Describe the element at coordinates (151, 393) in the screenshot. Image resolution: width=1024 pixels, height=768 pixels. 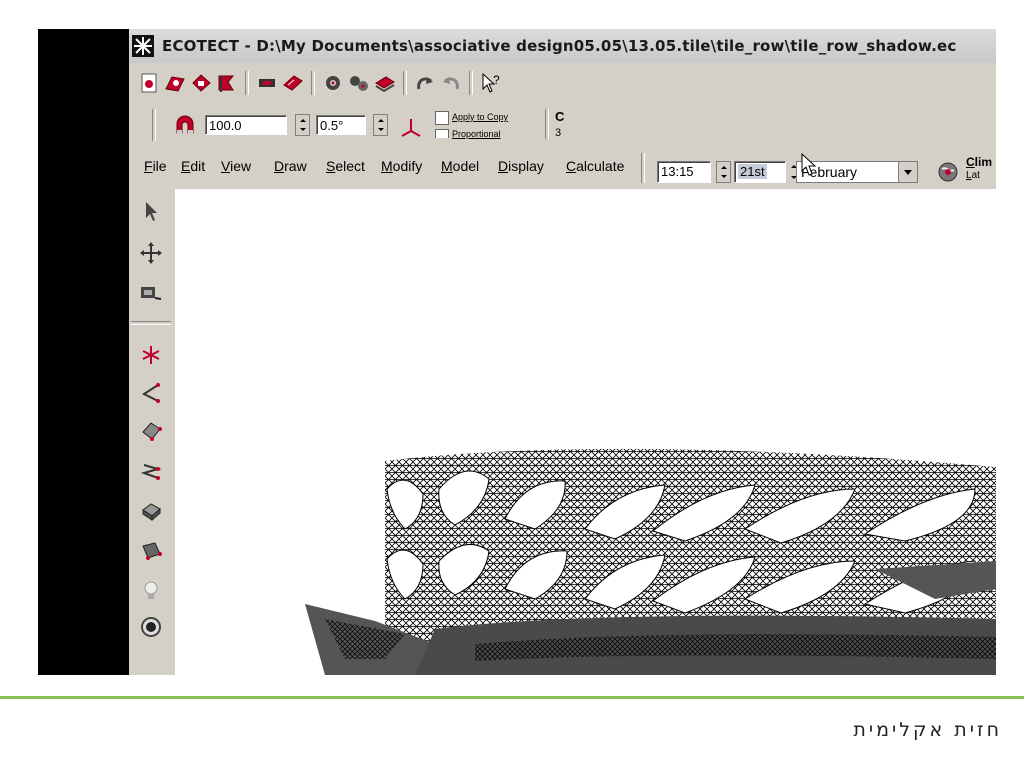
I see `line-icon` at that location.